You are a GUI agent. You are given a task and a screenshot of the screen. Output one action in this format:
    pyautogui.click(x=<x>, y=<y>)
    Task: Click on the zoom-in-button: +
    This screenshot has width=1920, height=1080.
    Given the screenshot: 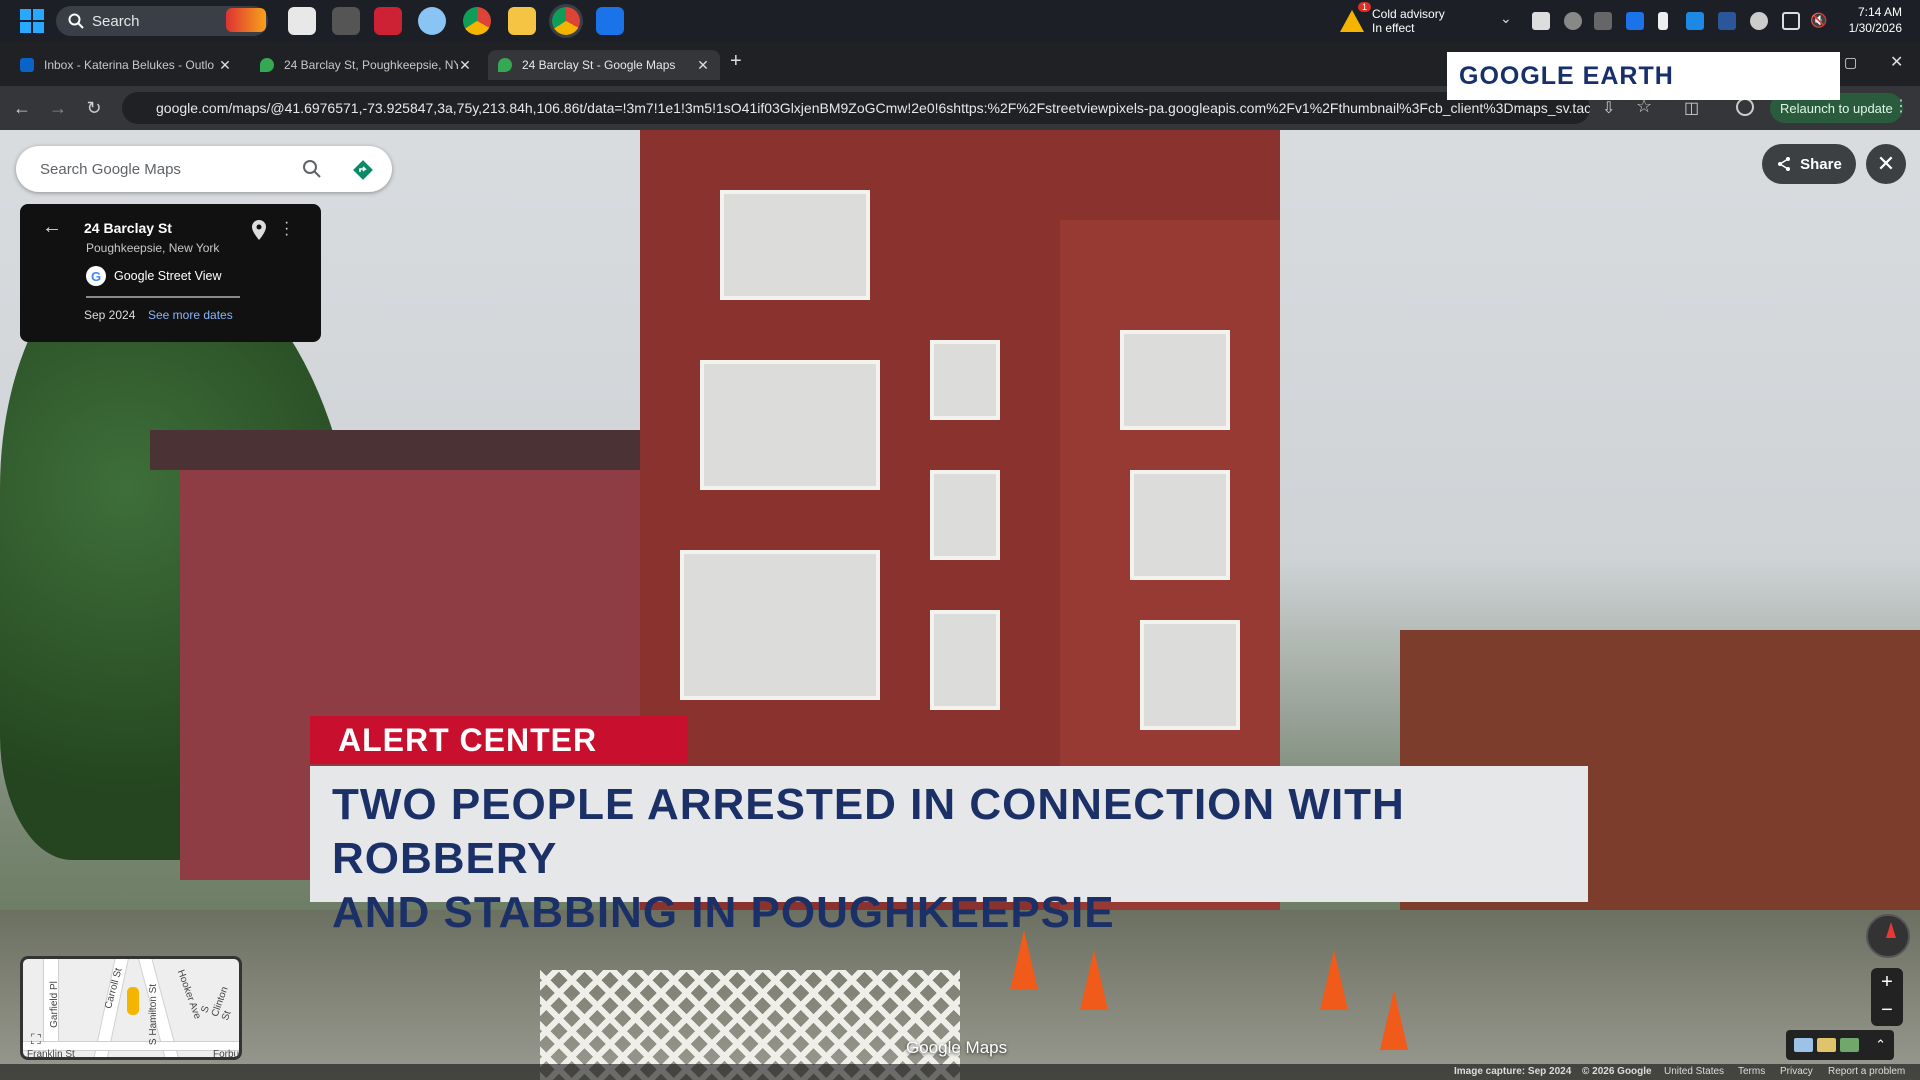 What is the action you would take?
    pyautogui.click(x=1887, y=982)
    